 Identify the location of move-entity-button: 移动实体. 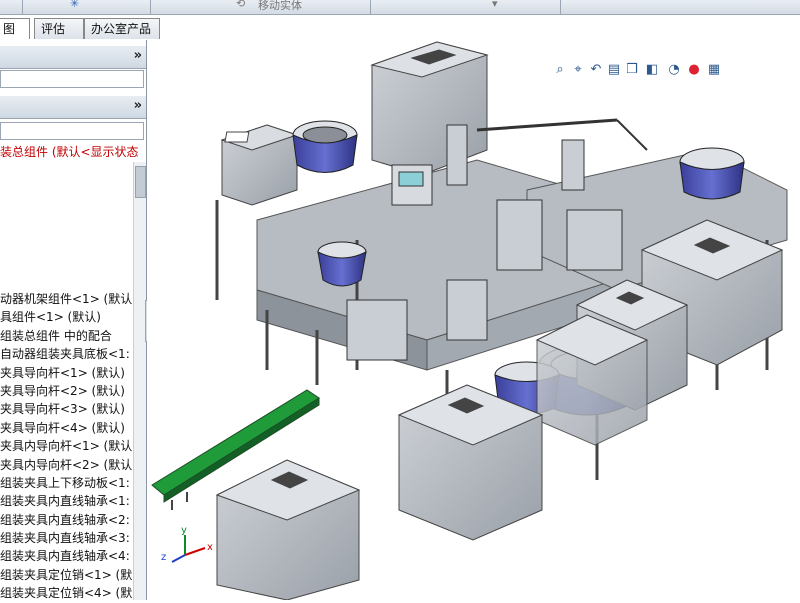
(280, 6).